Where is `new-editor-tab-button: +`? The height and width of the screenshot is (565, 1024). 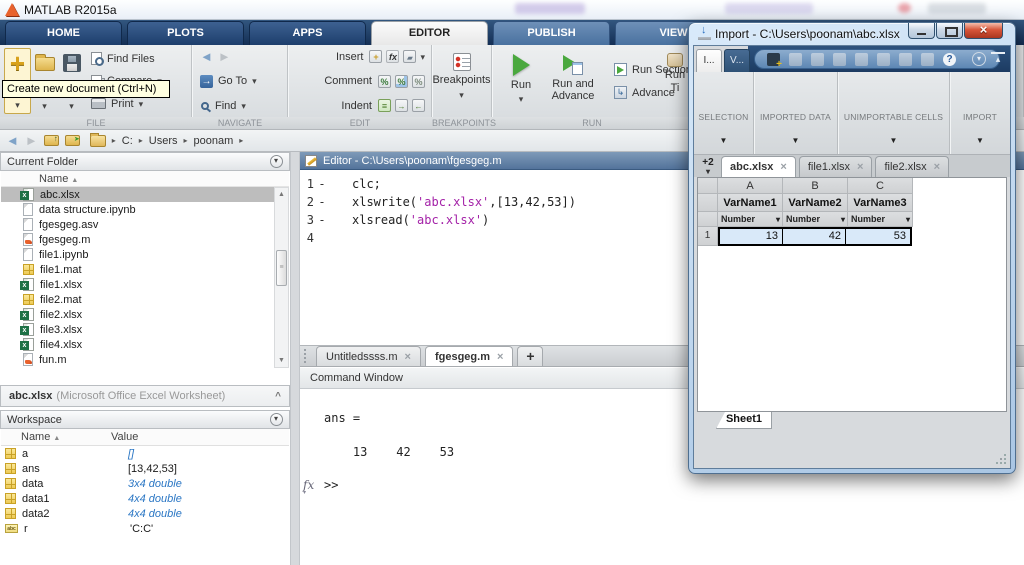
new-editor-tab-button: + is located at coordinates (530, 356).